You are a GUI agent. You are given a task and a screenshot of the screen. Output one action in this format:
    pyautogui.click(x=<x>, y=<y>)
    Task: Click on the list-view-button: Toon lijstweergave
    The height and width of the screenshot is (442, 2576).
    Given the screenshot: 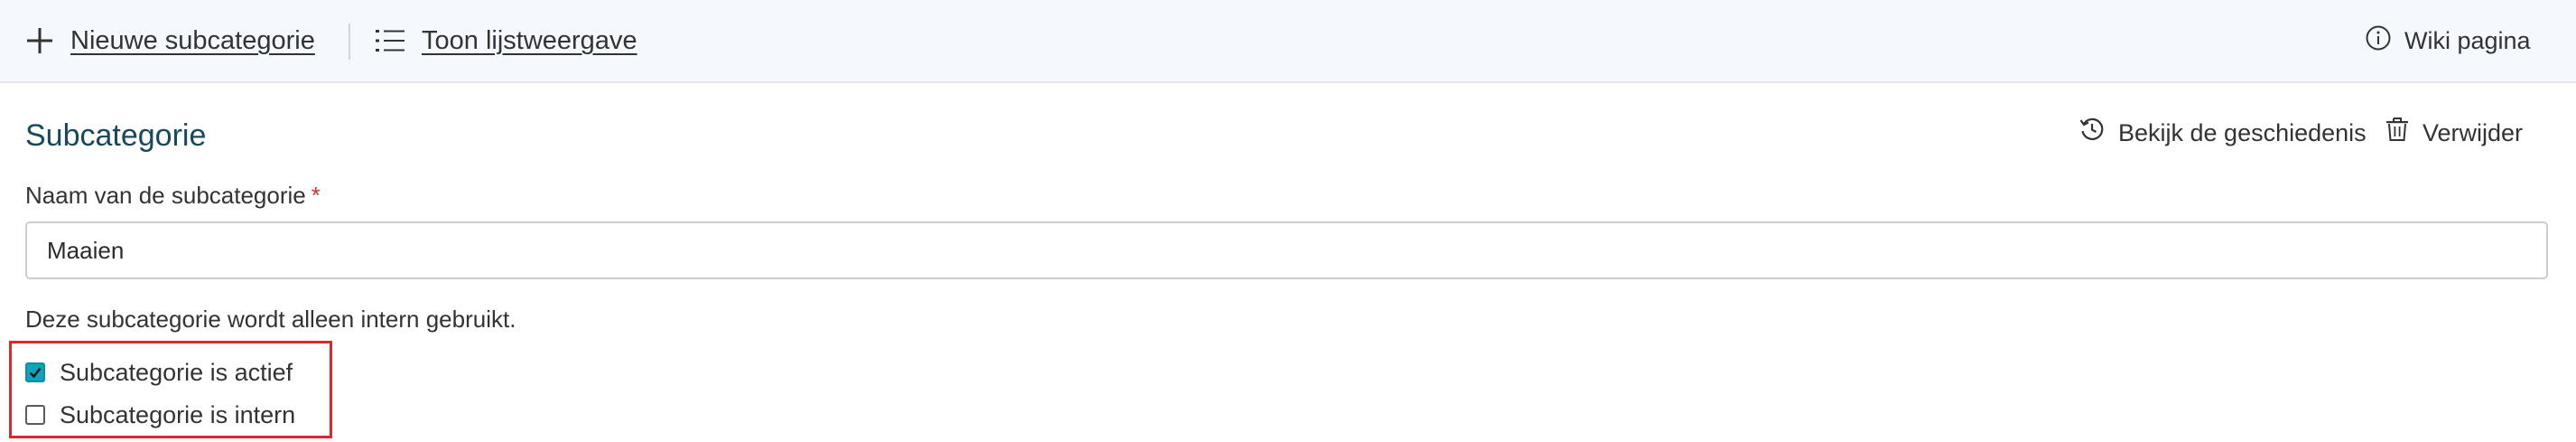 What is the action you would take?
    pyautogui.click(x=506, y=40)
    